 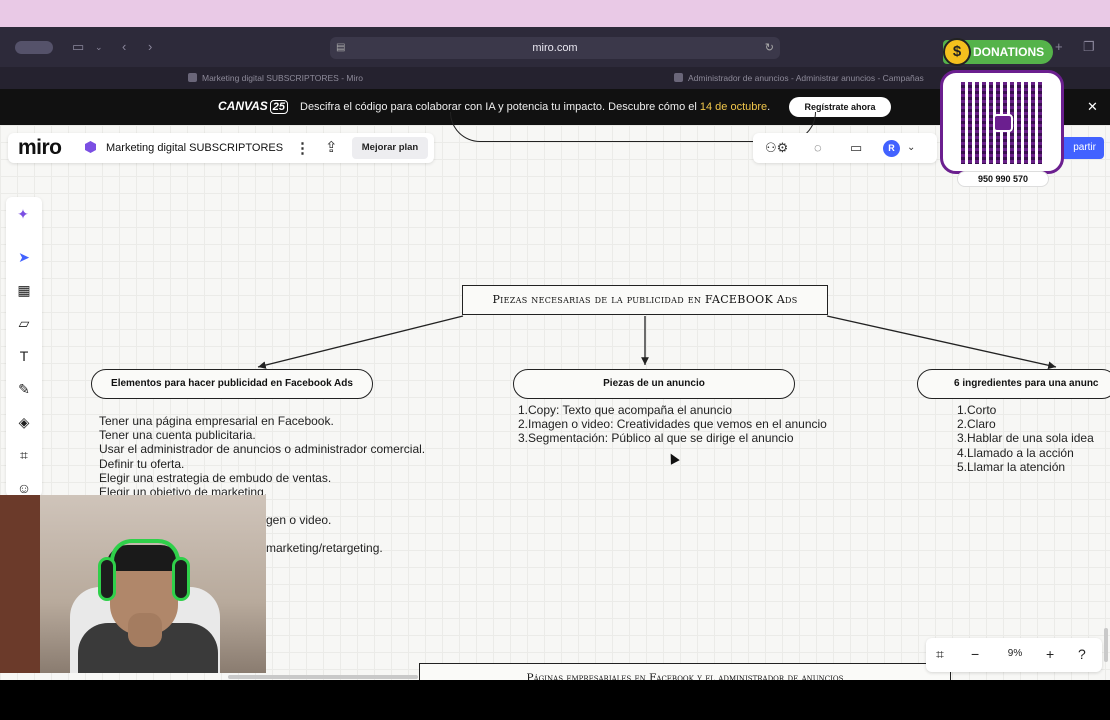 I want to click on background-door, so click(x=20, y=584).